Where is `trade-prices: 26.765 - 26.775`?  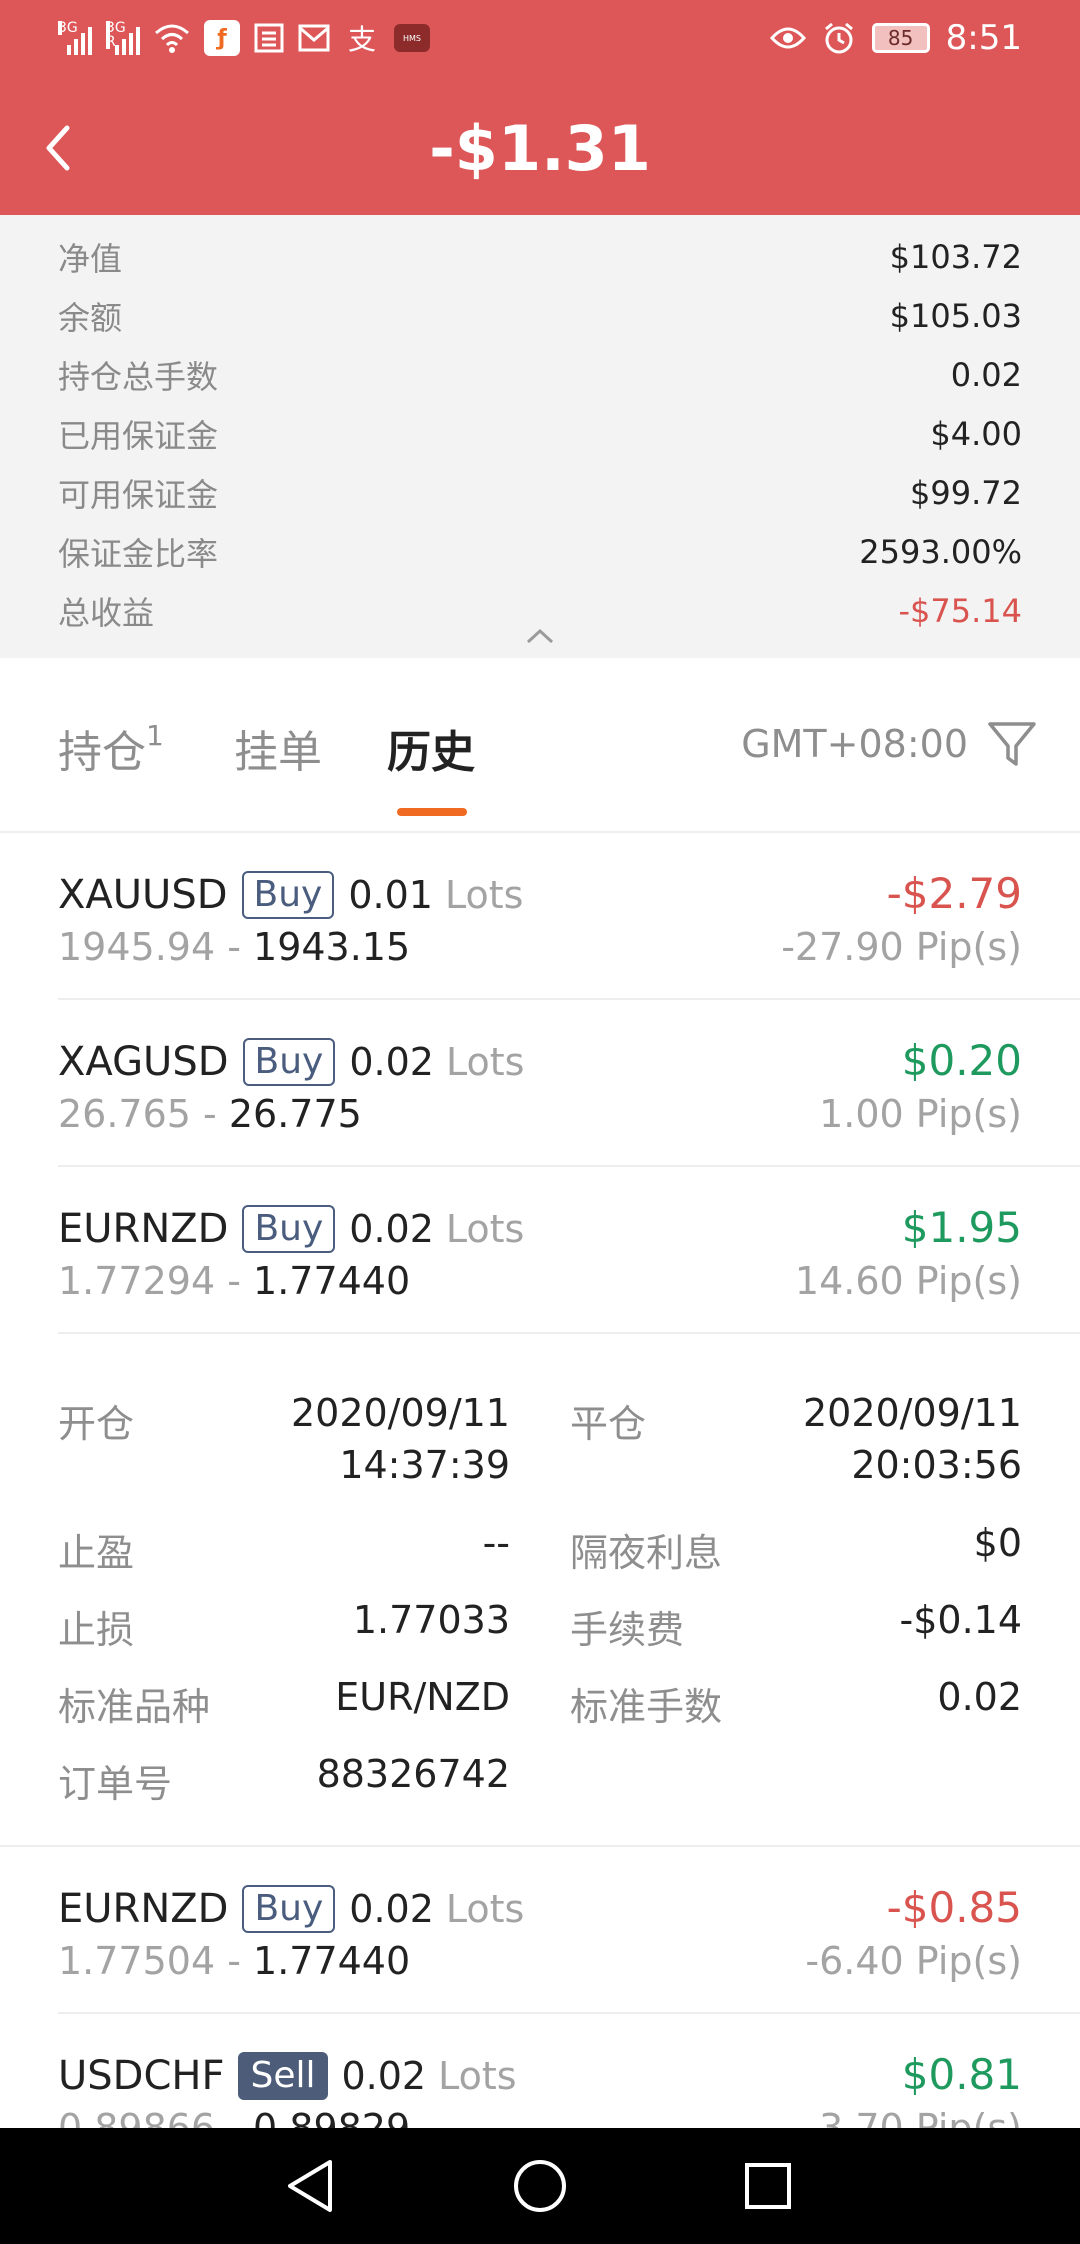 trade-prices: 26.765 - 26.775 is located at coordinates (210, 1114).